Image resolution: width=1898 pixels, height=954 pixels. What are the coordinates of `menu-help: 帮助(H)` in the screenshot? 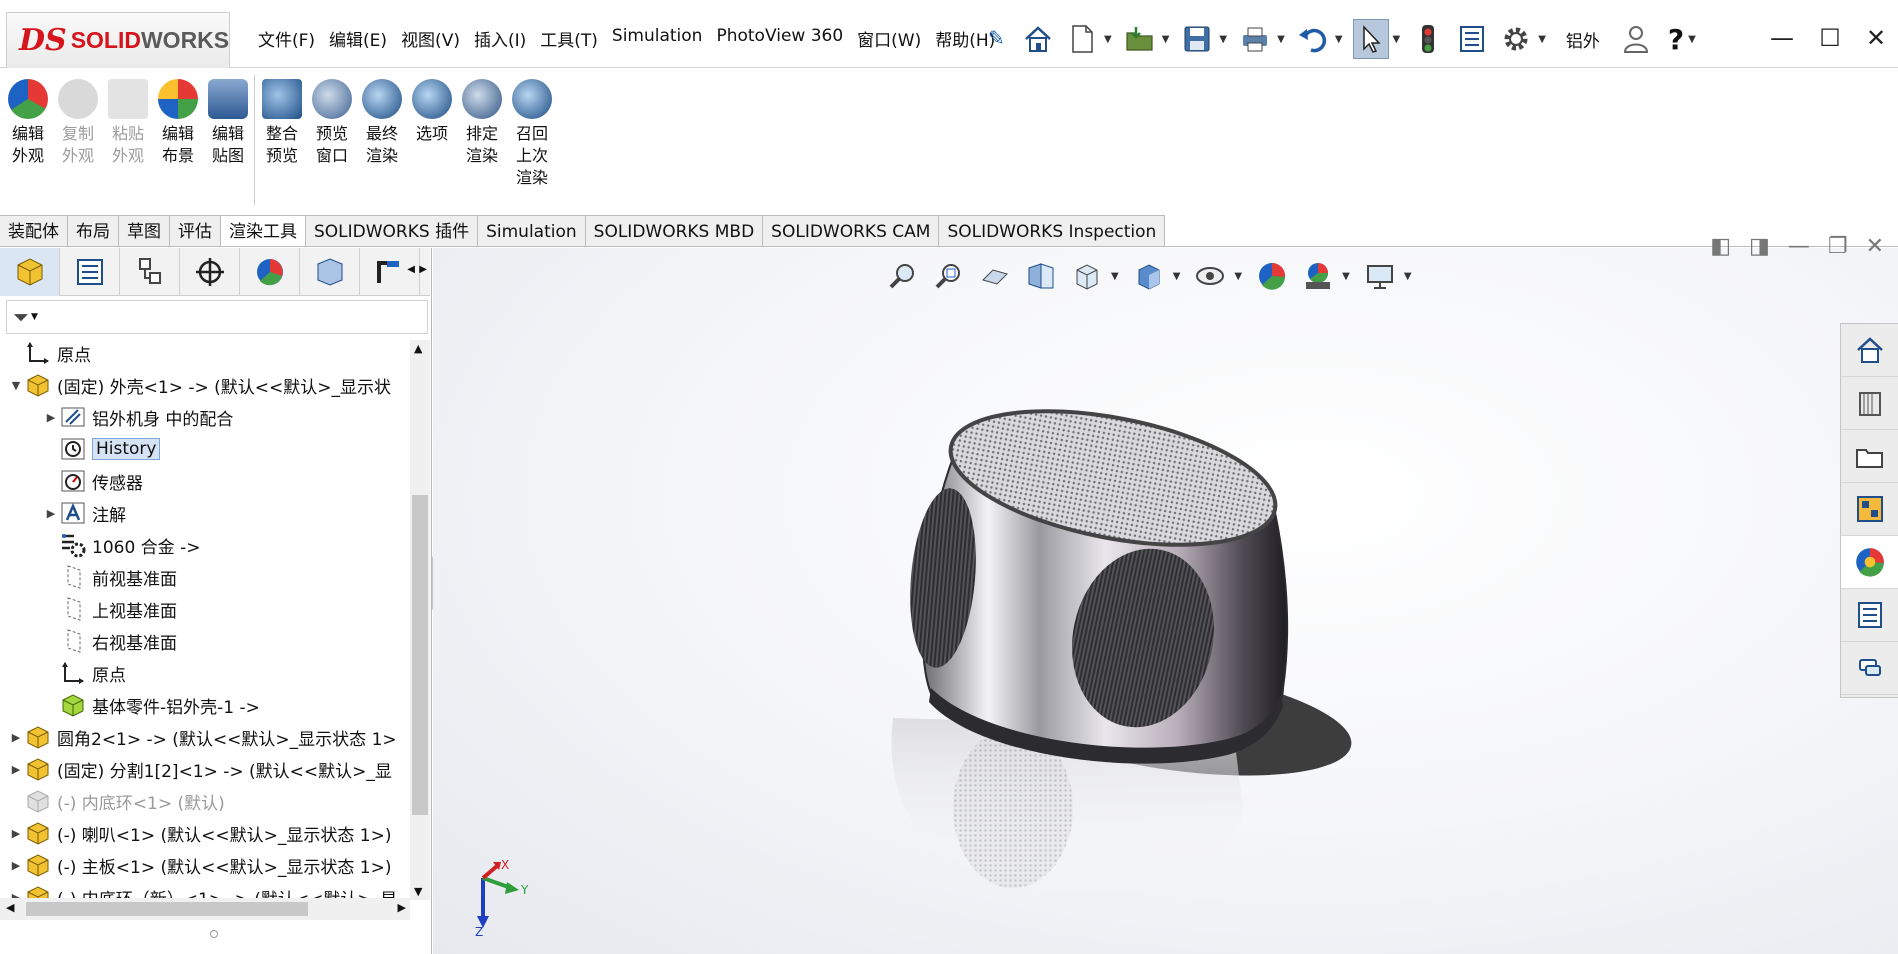 It's located at (965, 38).